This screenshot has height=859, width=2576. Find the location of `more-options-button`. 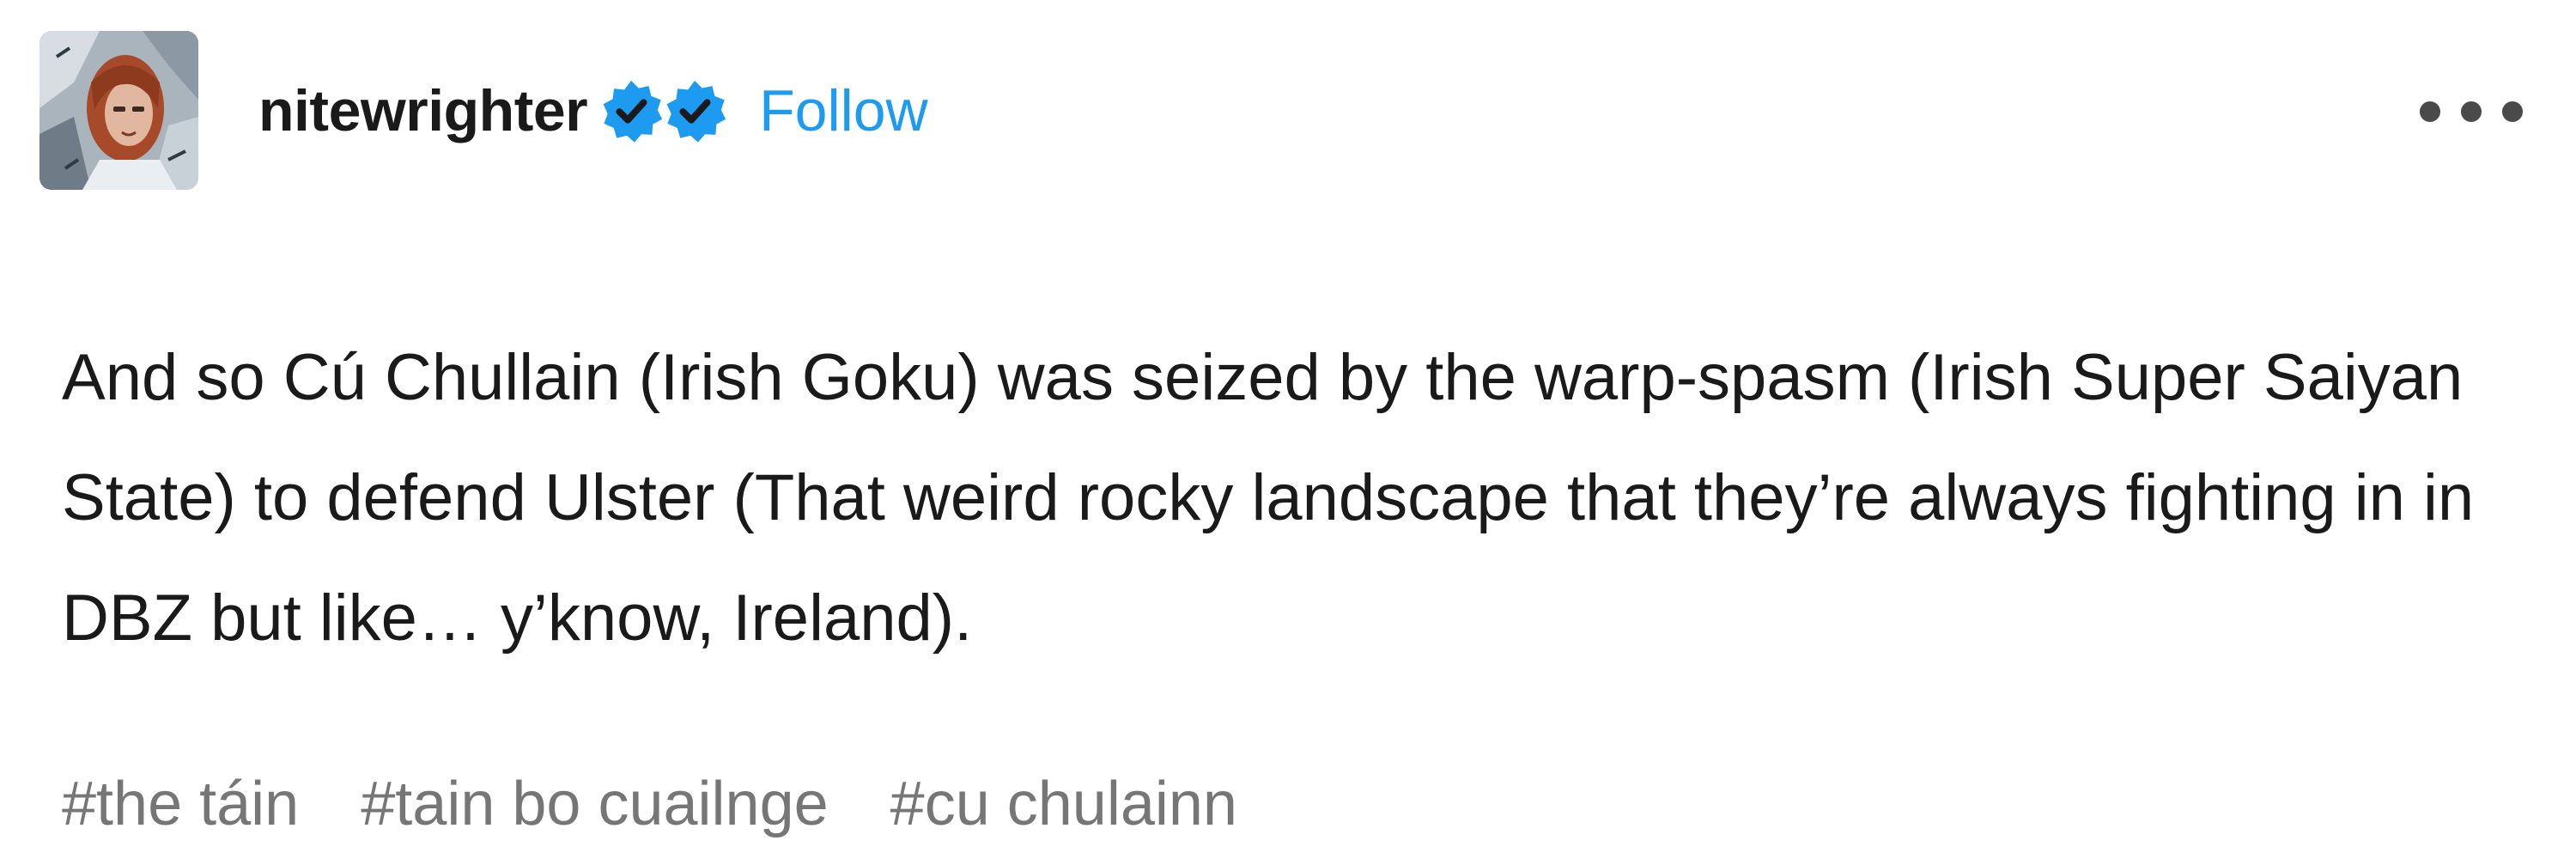

more-options-button is located at coordinates (2471, 112).